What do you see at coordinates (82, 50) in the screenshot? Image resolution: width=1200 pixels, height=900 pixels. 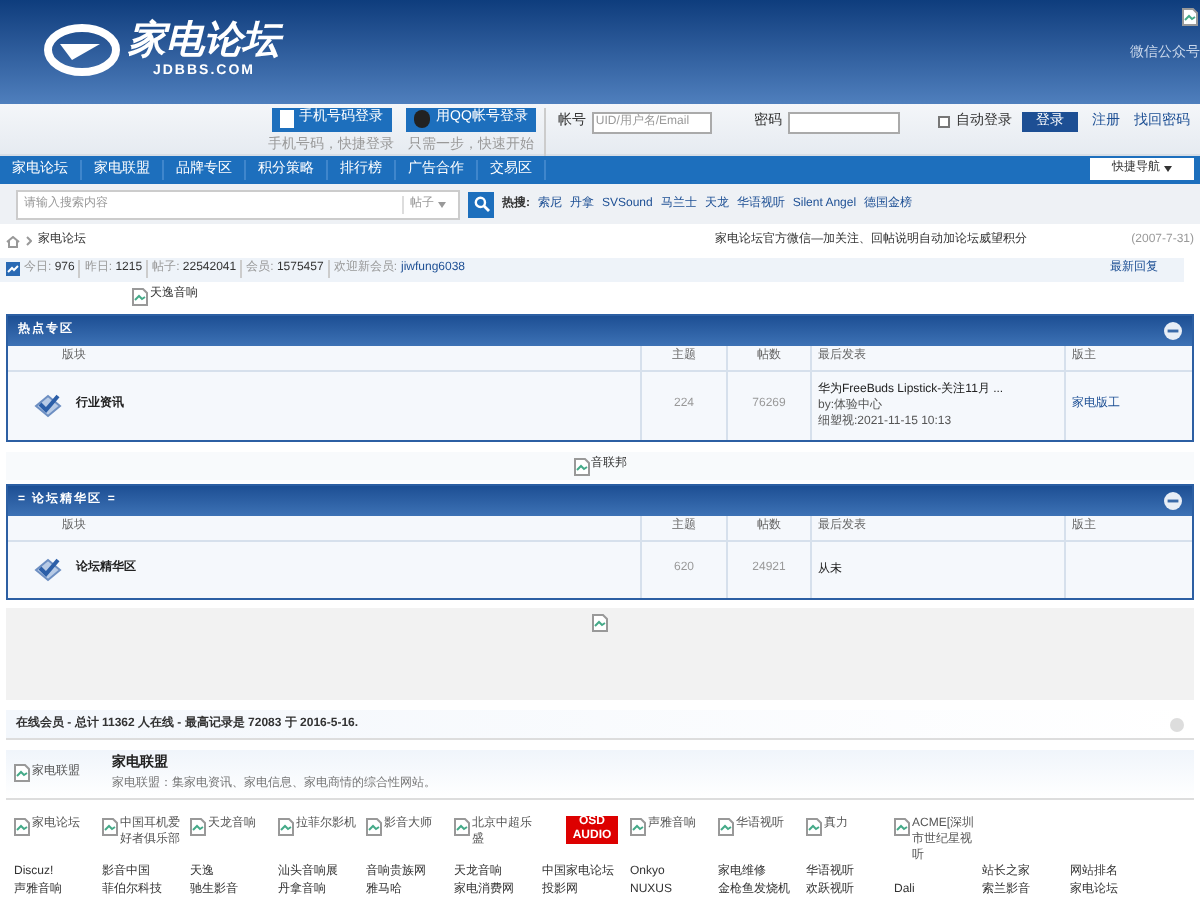 I see `logo-icon` at bounding box center [82, 50].